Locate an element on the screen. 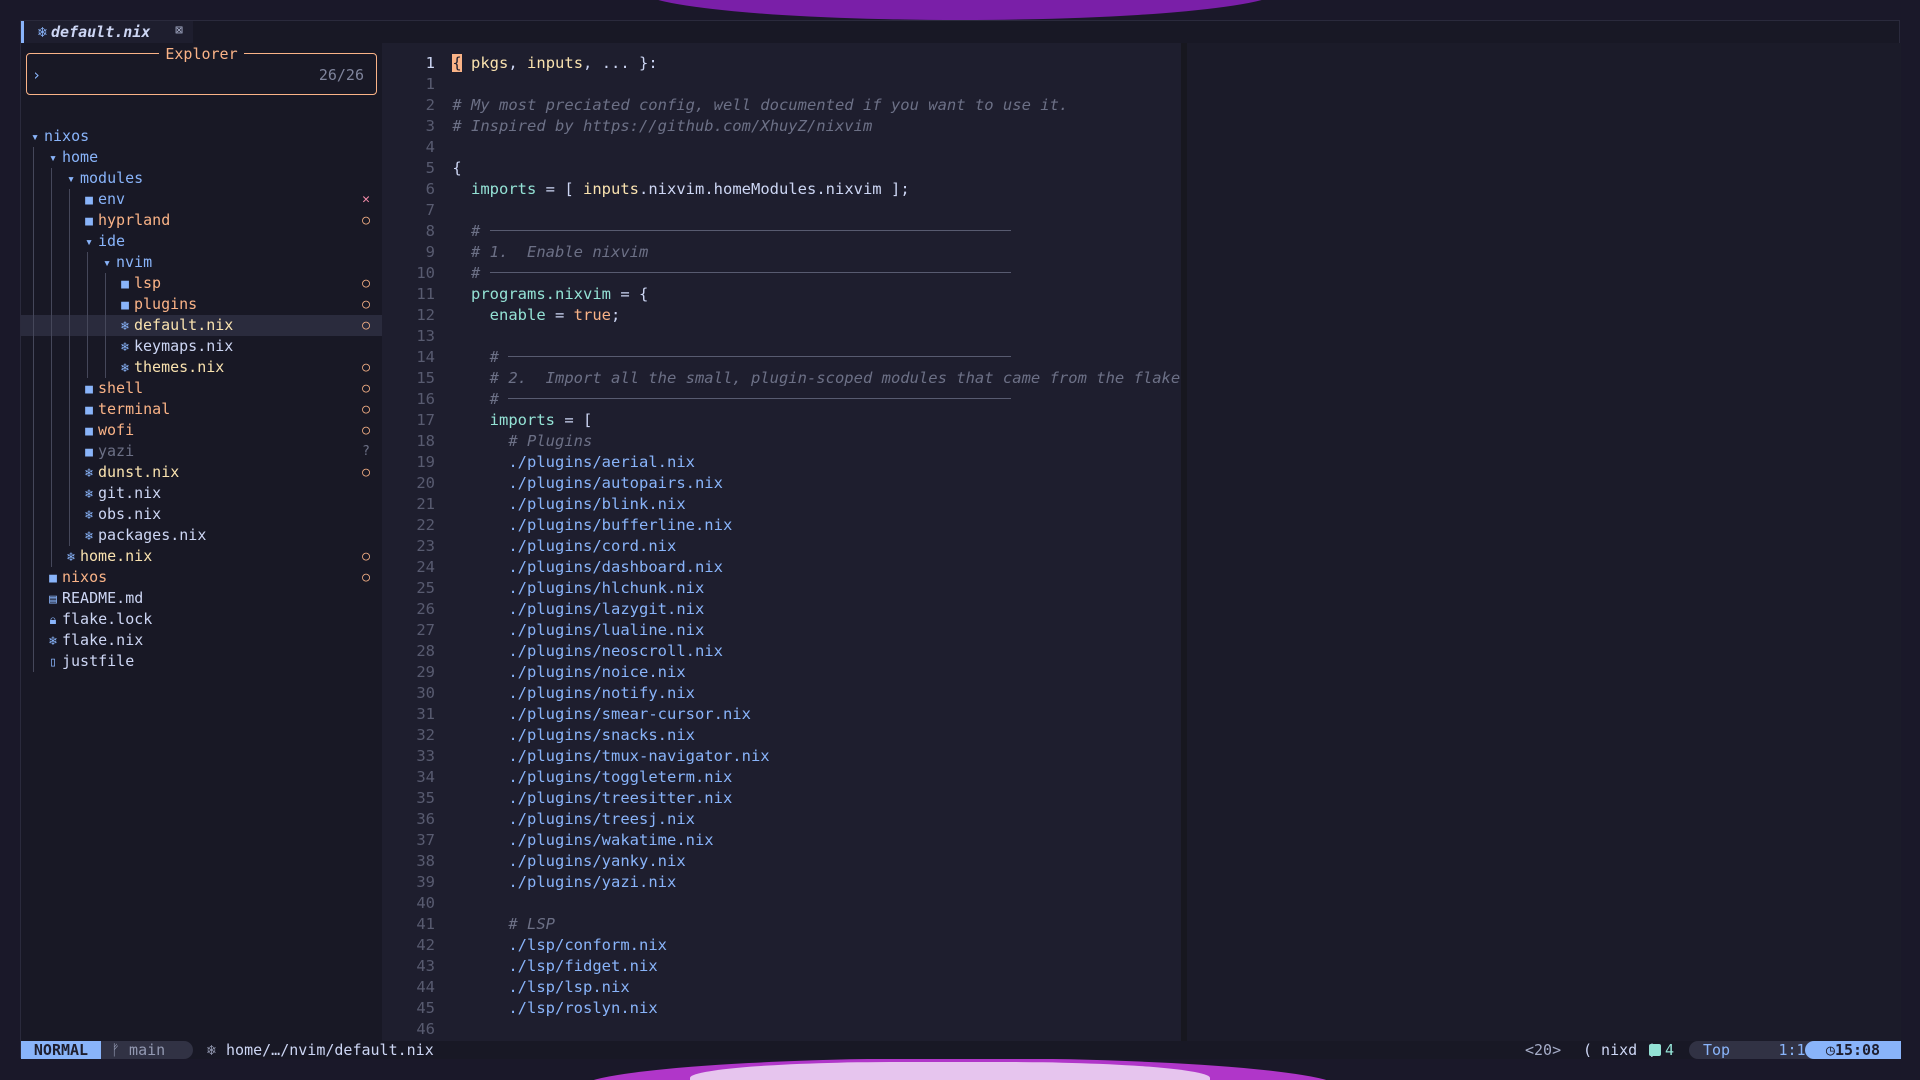  line-number: 2 is located at coordinates (430, 105).